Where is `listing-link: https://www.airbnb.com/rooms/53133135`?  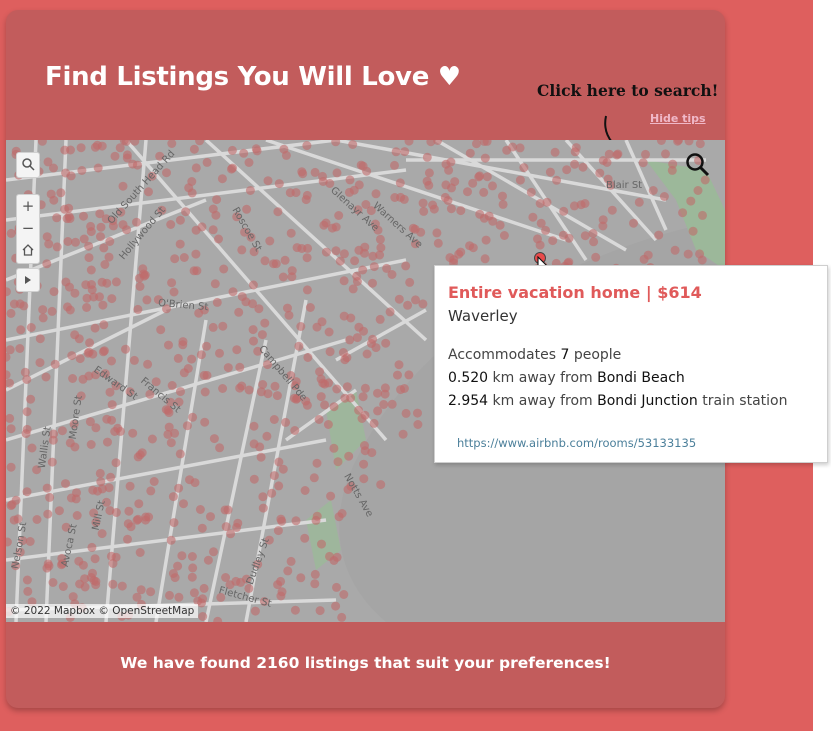 listing-link: https://www.airbnb.com/rooms/53133135 is located at coordinates (576, 443).